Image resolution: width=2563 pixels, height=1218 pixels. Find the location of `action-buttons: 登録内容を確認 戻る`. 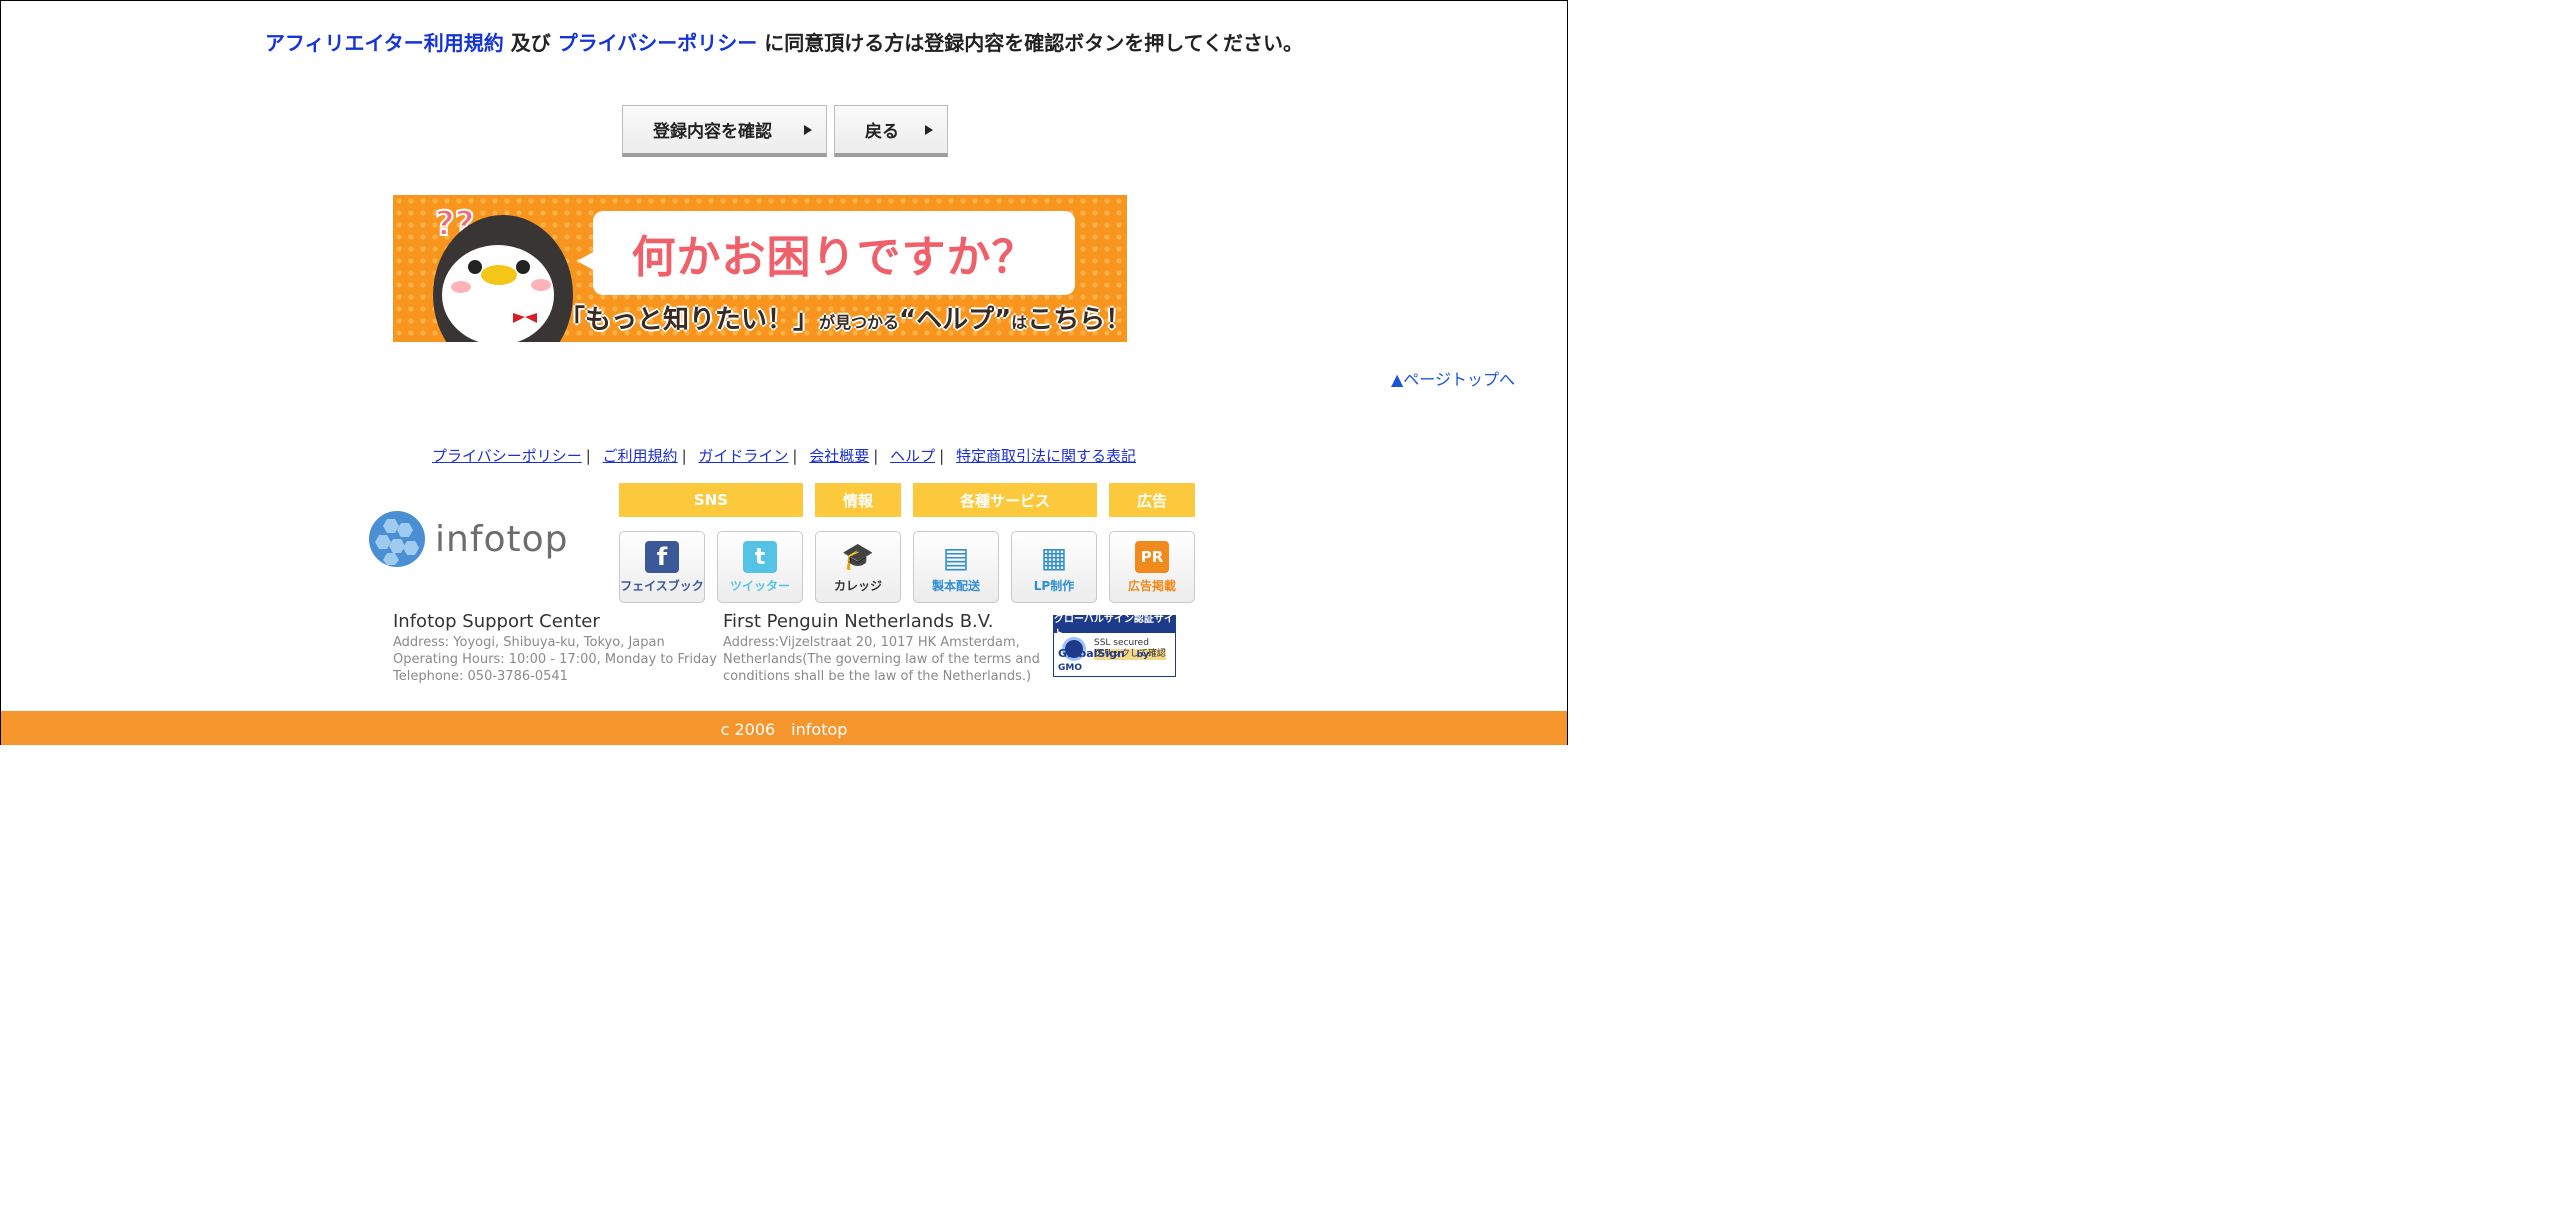

action-buttons: 登録内容を確認 戻る is located at coordinates (785, 131).